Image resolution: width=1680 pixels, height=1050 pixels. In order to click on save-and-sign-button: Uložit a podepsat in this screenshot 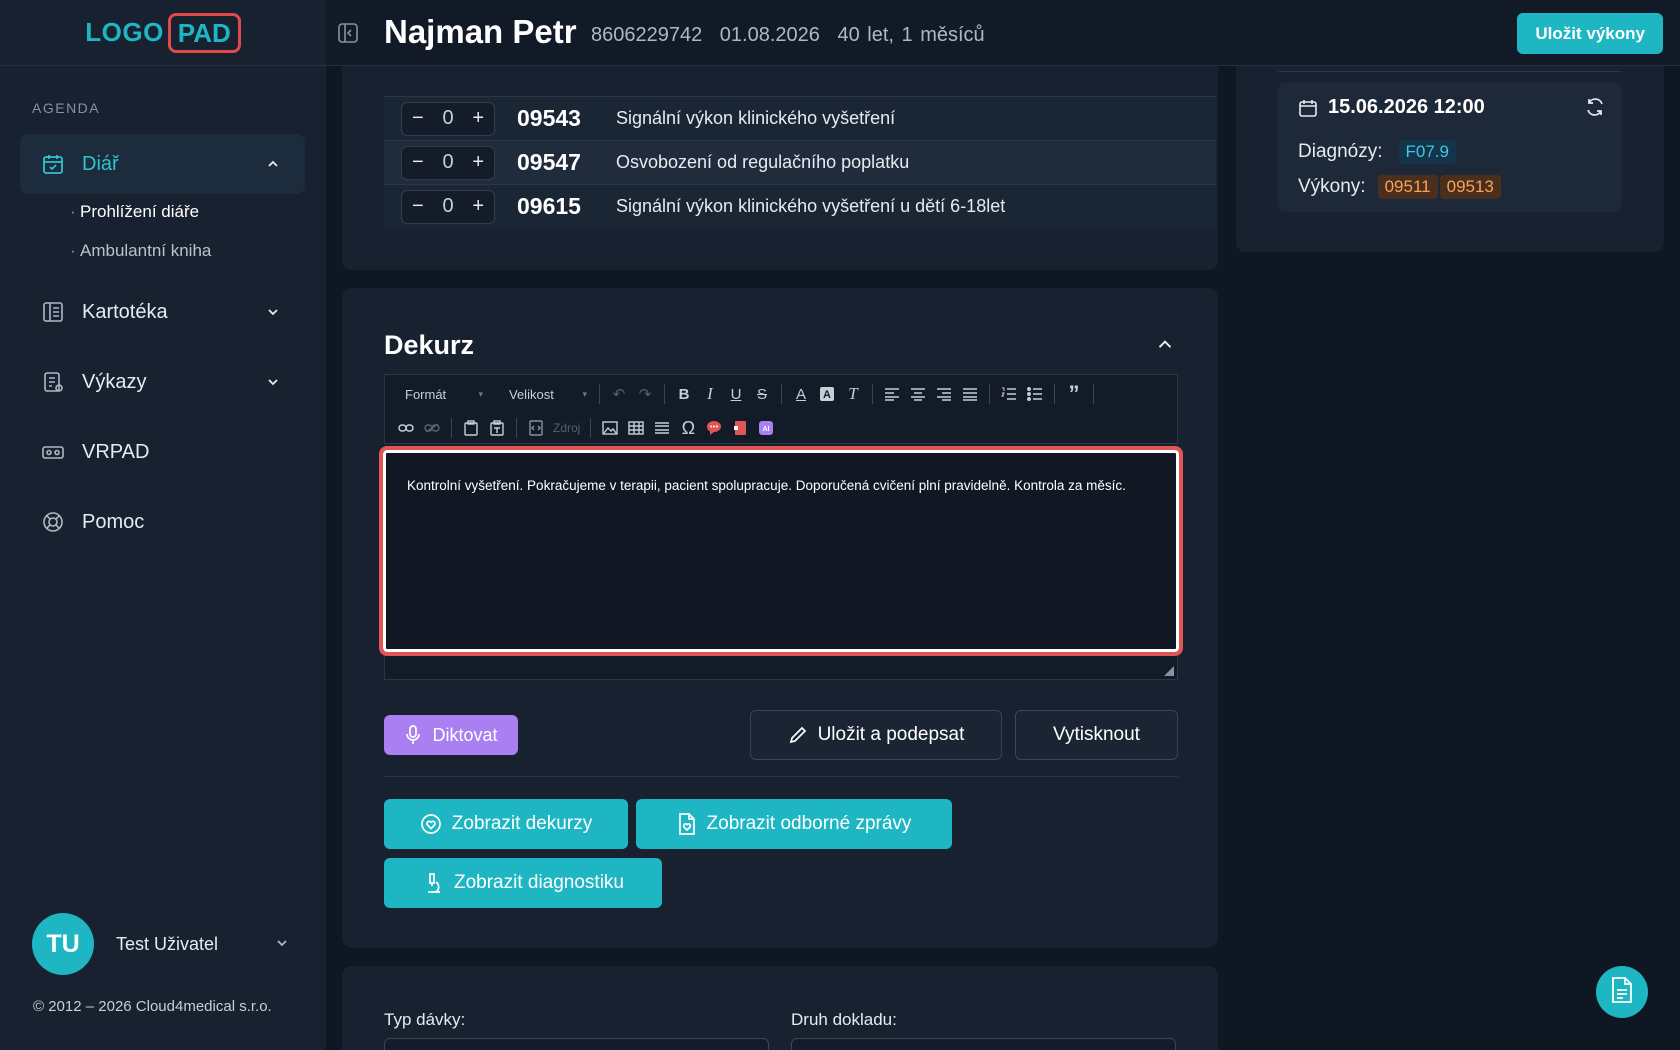, I will do `click(876, 735)`.